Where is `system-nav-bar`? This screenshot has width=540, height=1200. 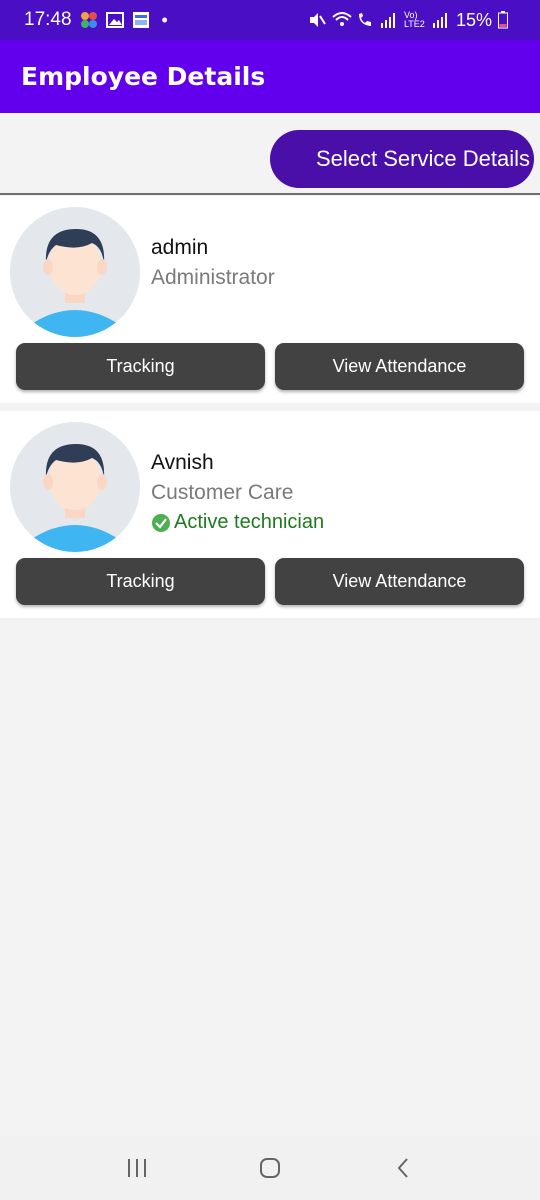 system-nav-bar is located at coordinates (270, 1168).